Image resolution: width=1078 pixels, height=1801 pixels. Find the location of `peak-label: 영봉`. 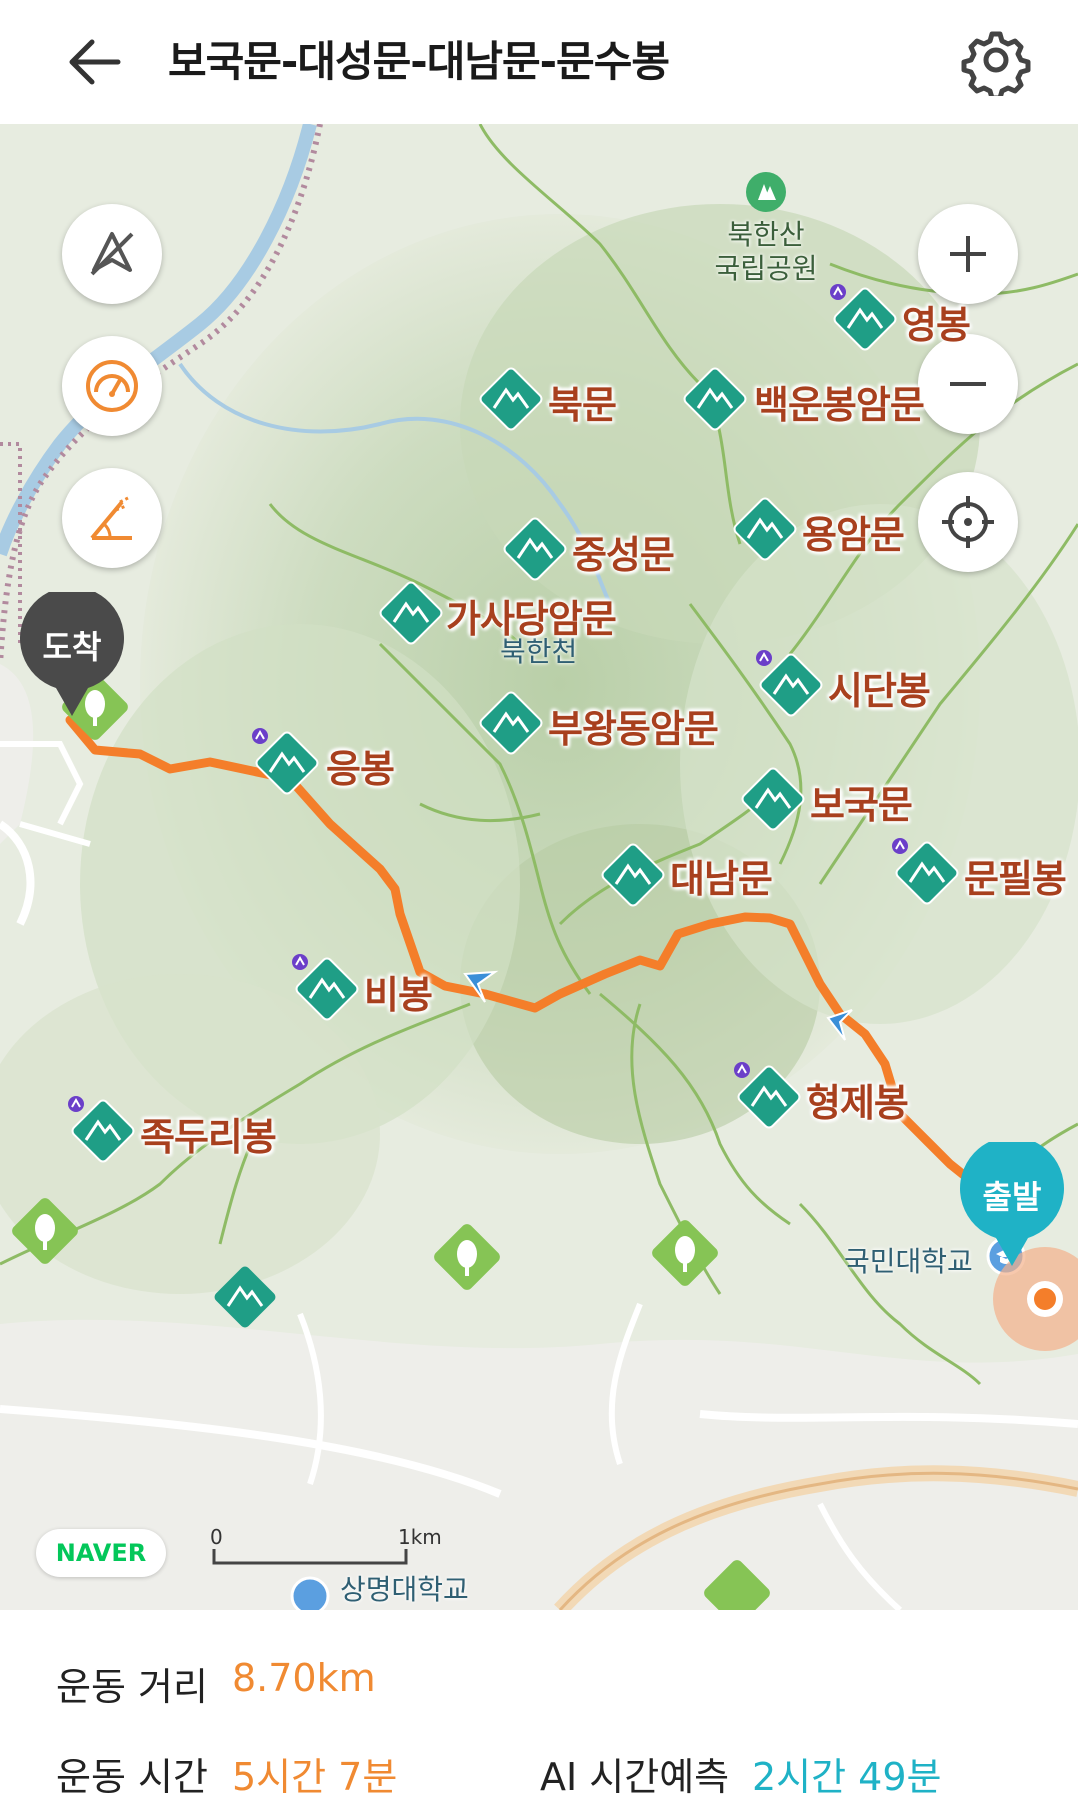

peak-label: 영봉 is located at coordinates (936, 325).